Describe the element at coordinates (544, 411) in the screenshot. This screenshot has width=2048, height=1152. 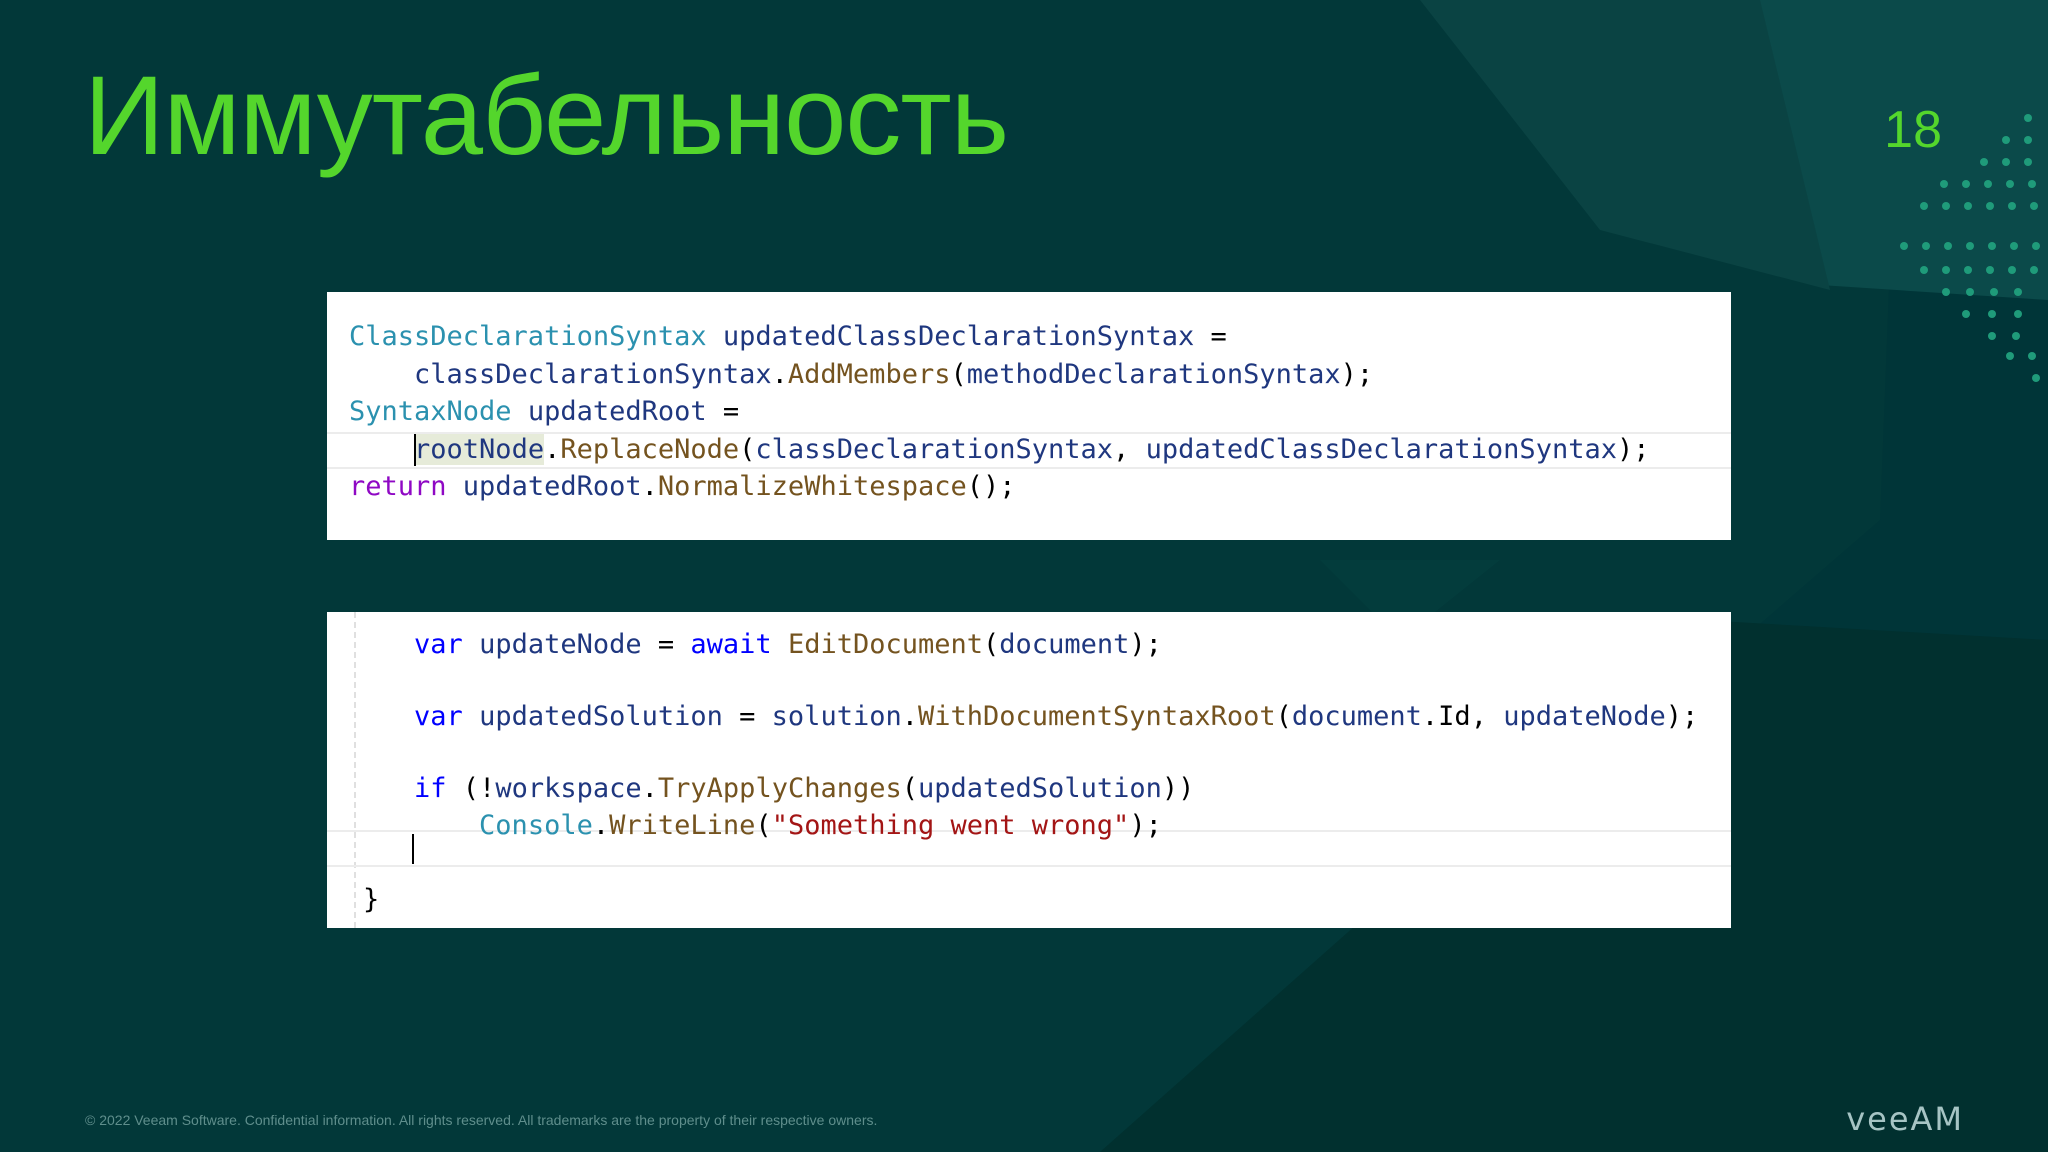
I see `code-line: SyntaxNode updatedRoot =` at that location.